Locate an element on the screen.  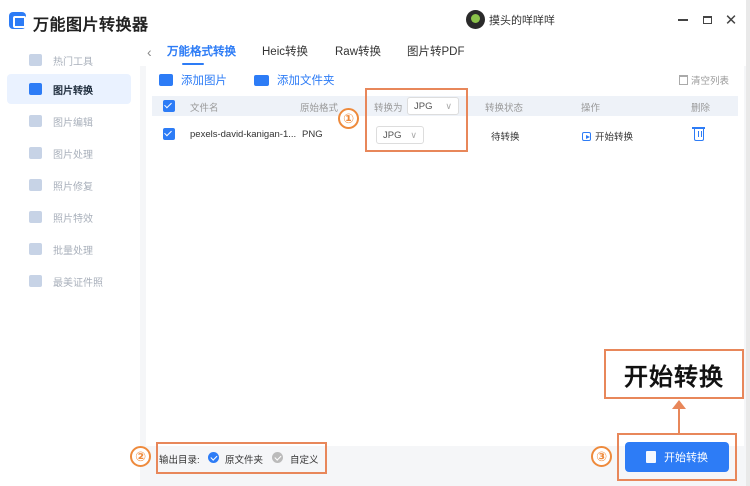
chevron-left-icon: ‹ is located at coordinates (149, 52).